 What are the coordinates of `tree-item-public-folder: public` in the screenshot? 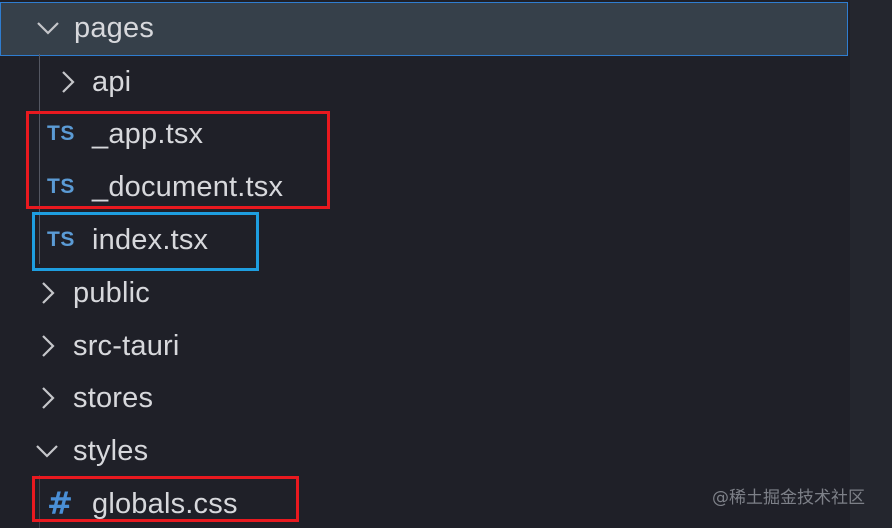 It's located at (424, 293).